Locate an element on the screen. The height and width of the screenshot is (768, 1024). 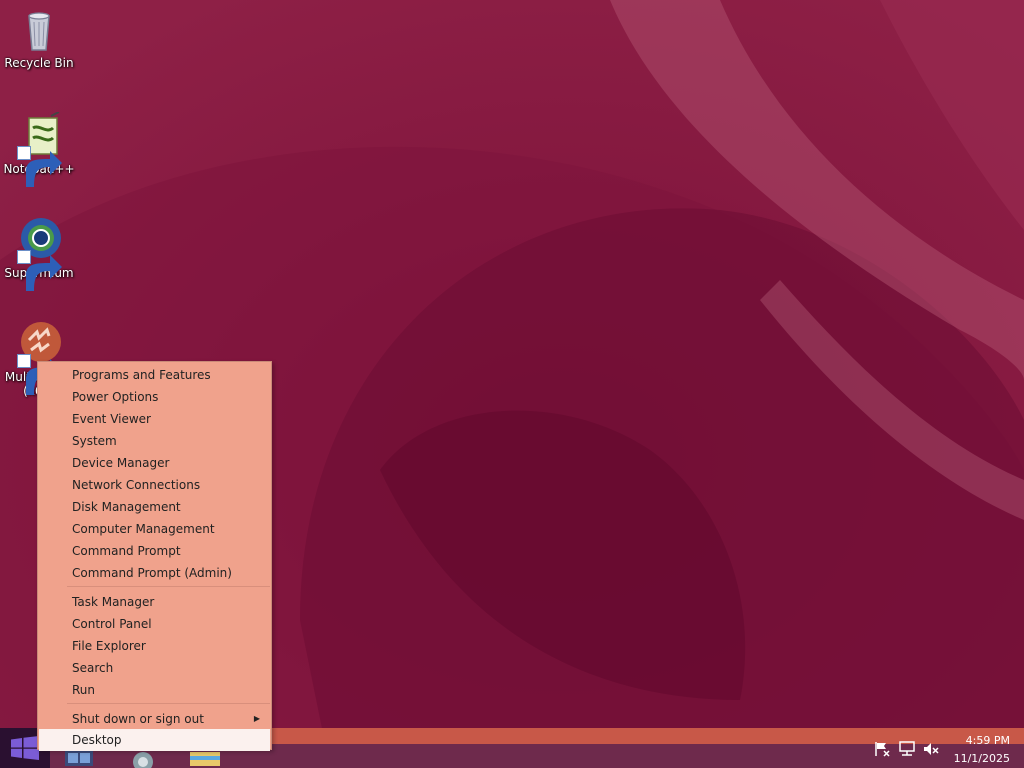
menu-item-command-prompt: Command Prompt is located at coordinates (154, 551).